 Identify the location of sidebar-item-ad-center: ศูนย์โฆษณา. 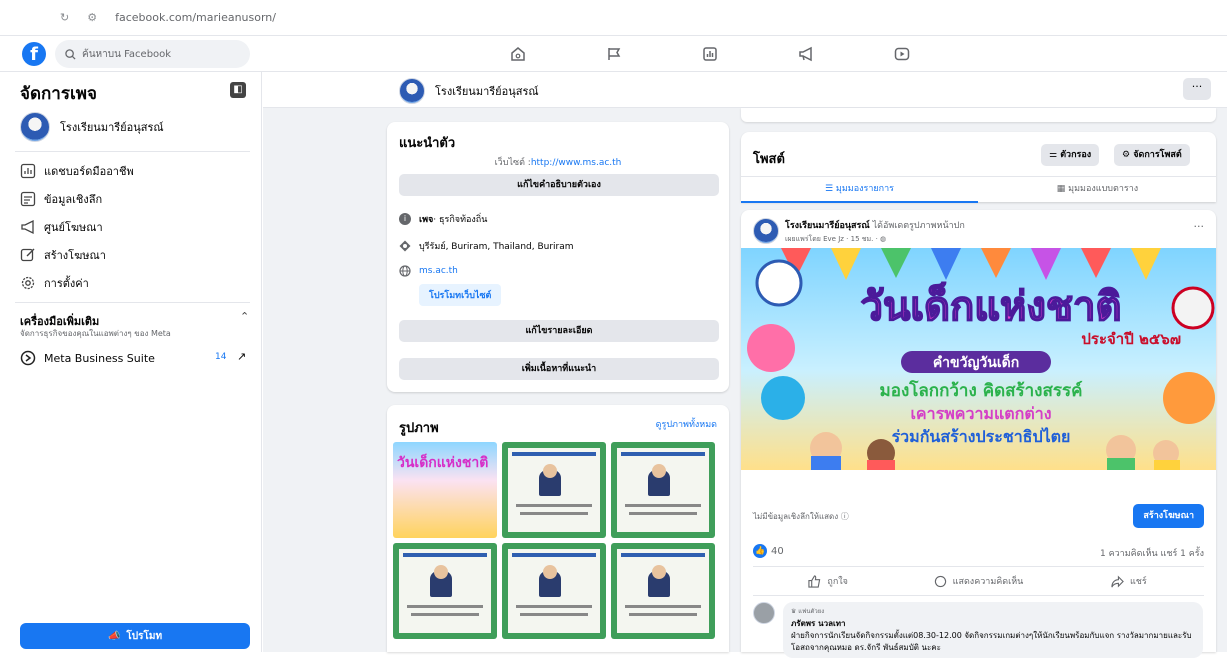
(61, 227).